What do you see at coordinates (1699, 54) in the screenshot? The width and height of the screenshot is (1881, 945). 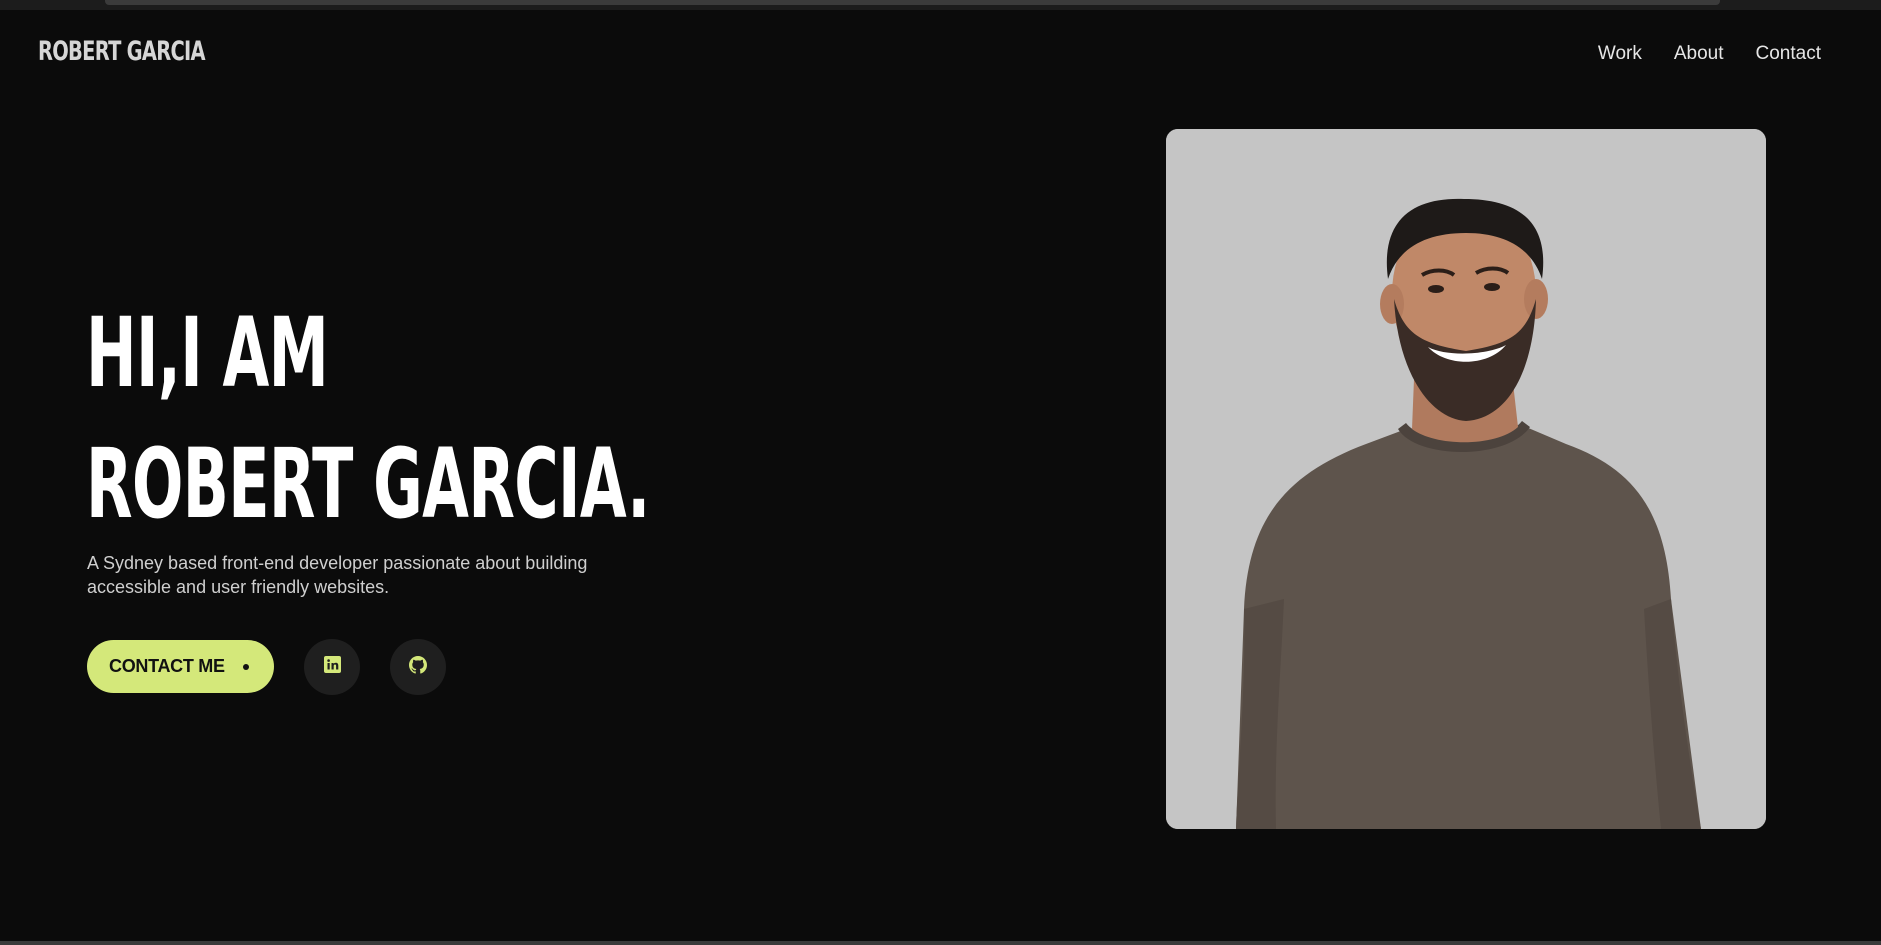 I see `nav-link-about: About` at bounding box center [1699, 54].